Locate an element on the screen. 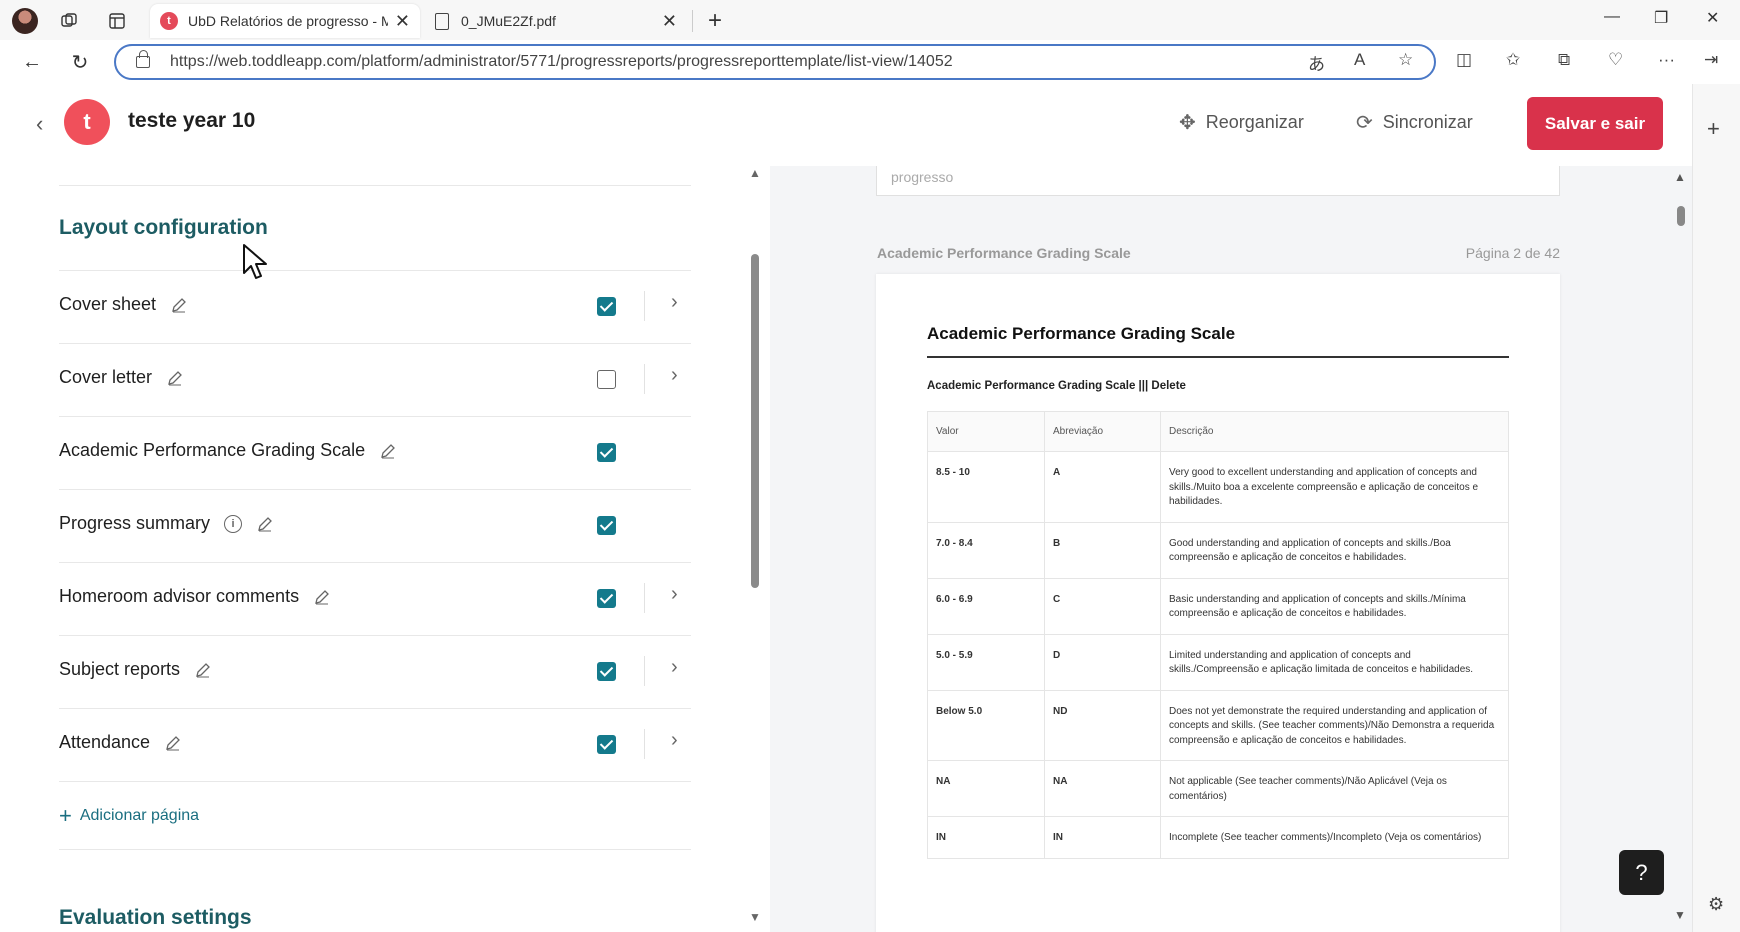 The width and height of the screenshot is (1740, 932). read-aloud-icon: A is located at coordinates (1359, 60).